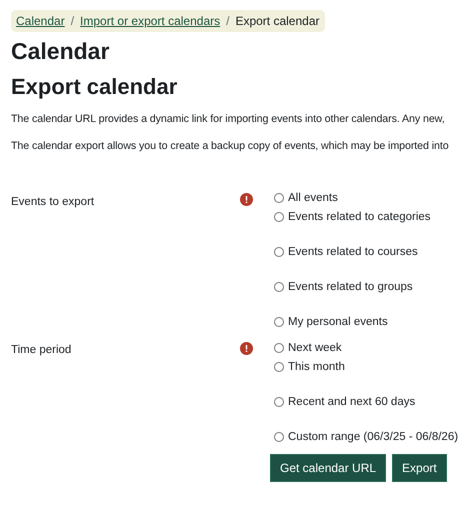  Describe the element at coordinates (374, 217) in the screenshot. I see `radio-option: Events related to categories` at that location.